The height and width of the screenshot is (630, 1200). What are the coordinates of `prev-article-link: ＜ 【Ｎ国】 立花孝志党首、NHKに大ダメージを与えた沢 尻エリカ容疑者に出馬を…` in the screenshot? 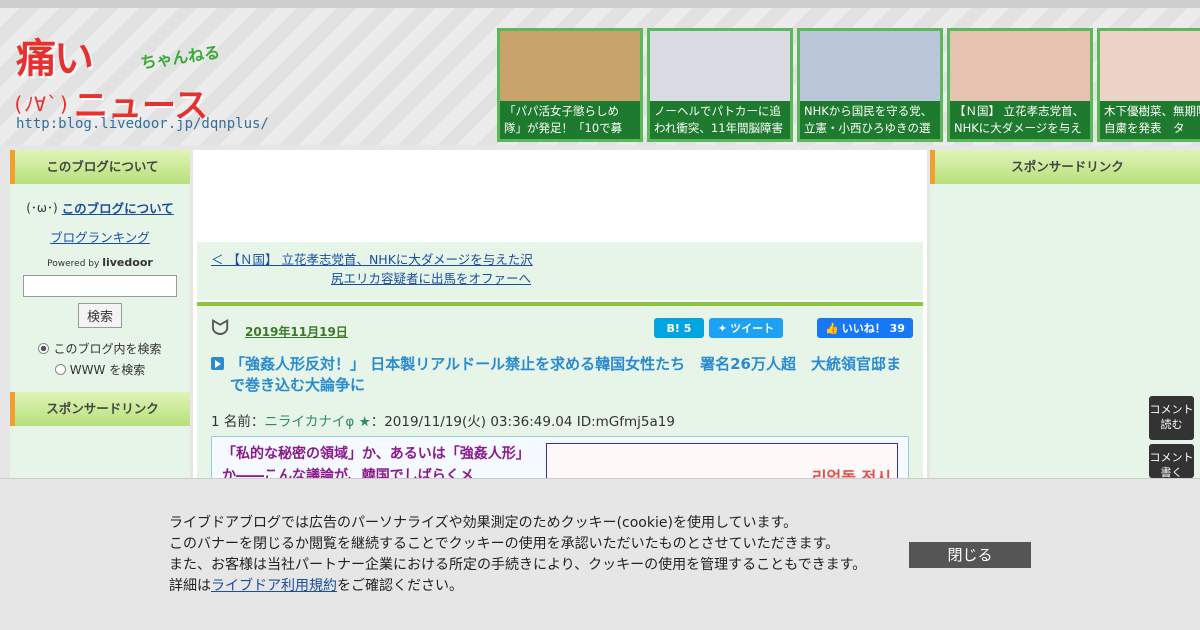 It's located at (560, 271).